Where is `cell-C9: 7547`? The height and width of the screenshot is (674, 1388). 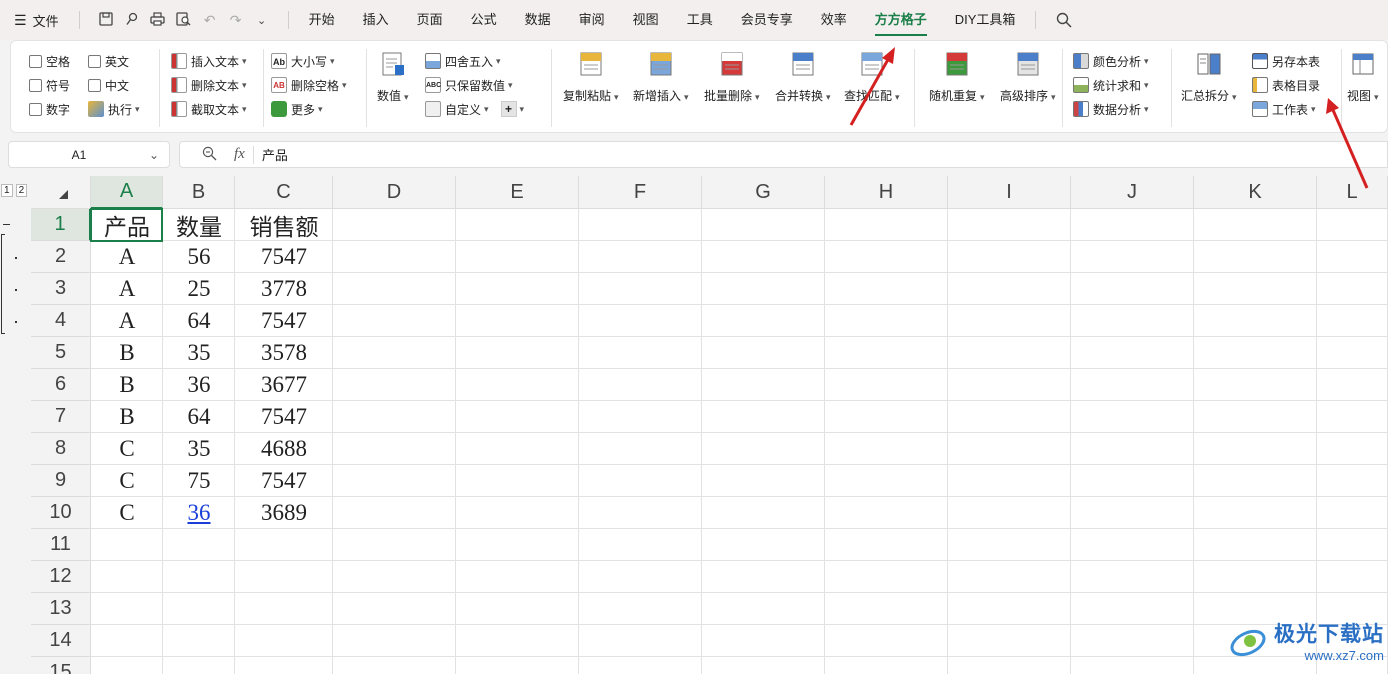
cell-C9: 7547 is located at coordinates (284, 481).